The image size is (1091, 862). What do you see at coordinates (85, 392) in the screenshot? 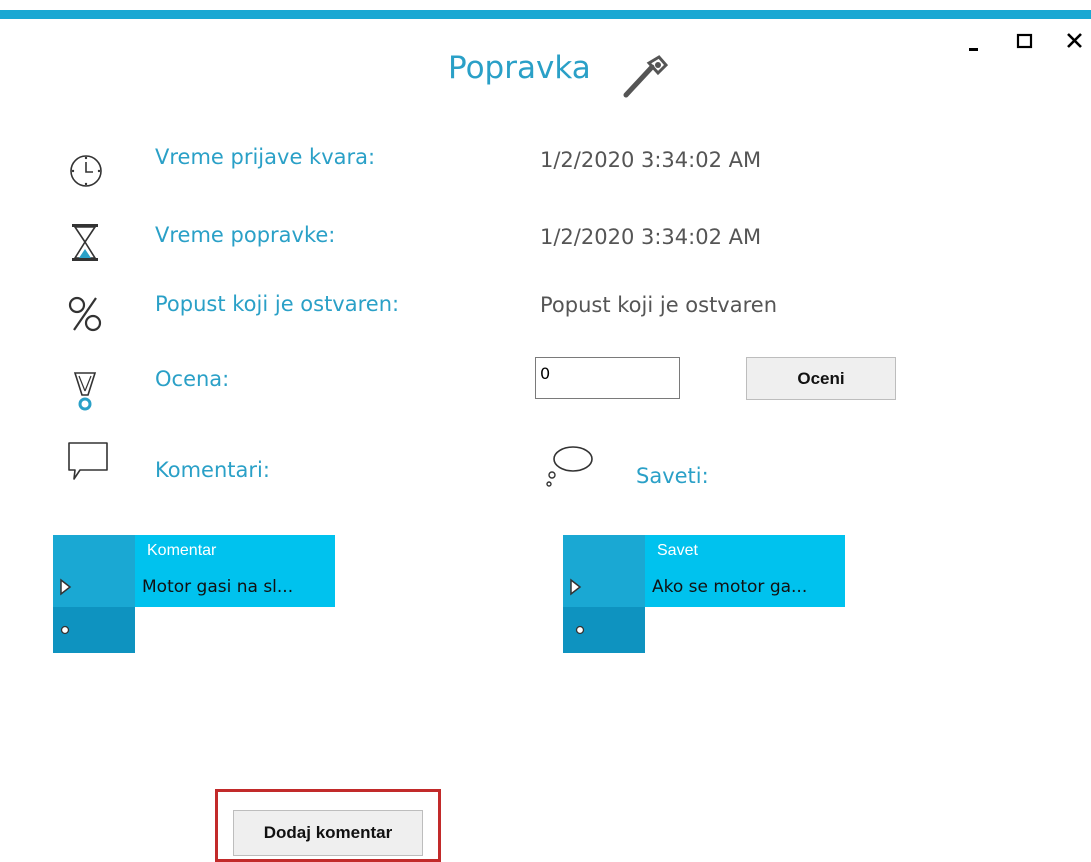
I see `medal-icon` at bounding box center [85, 392].